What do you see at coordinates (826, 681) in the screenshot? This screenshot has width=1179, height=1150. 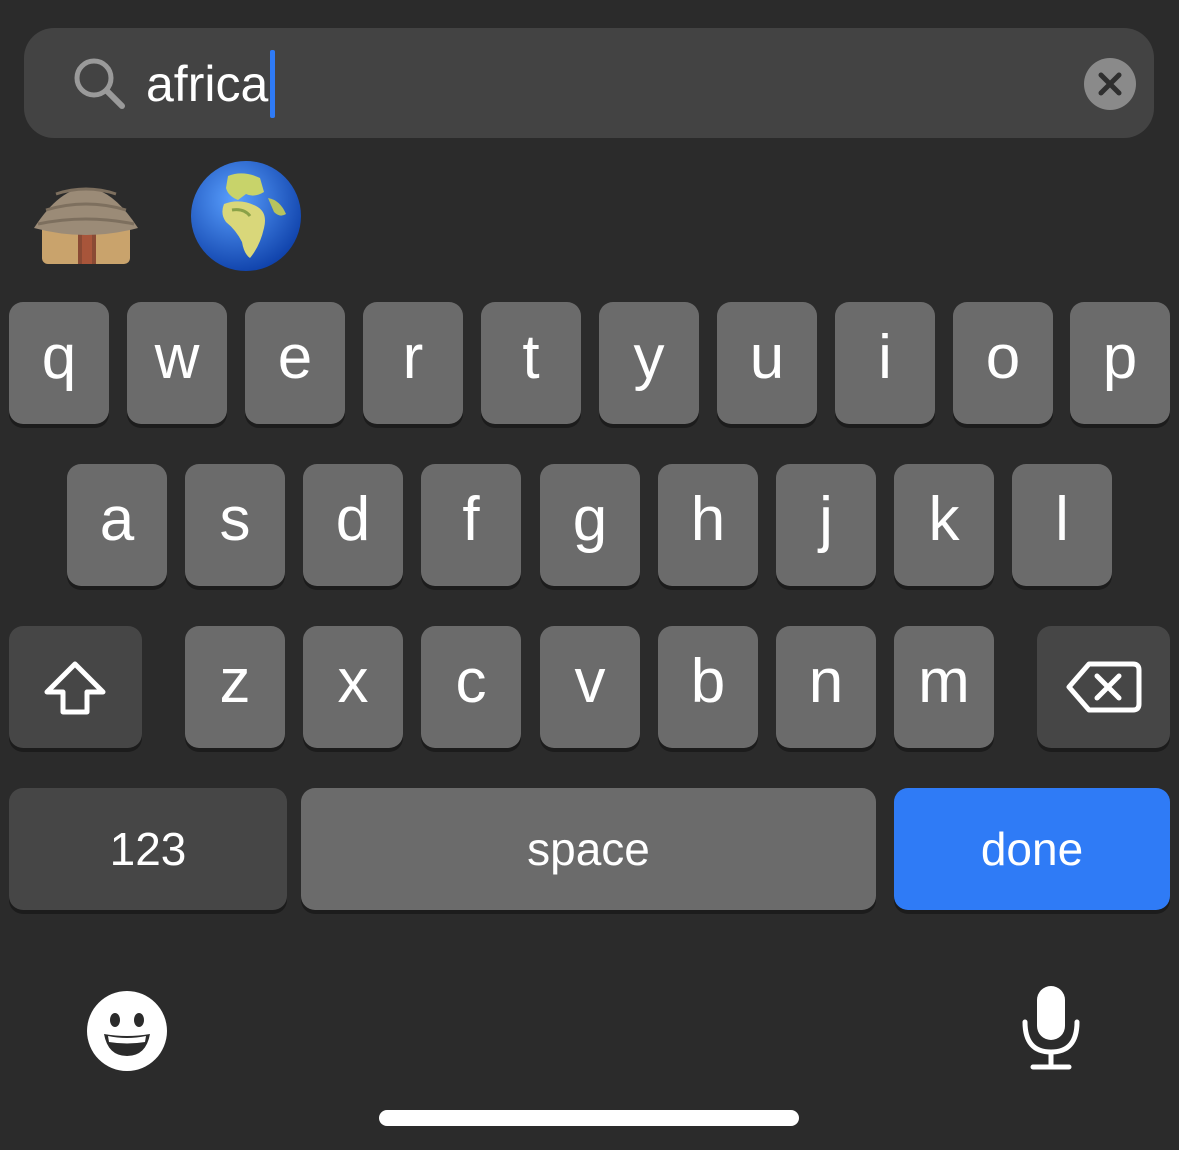 I see `key-label: n` at bounding box center [826, 681].